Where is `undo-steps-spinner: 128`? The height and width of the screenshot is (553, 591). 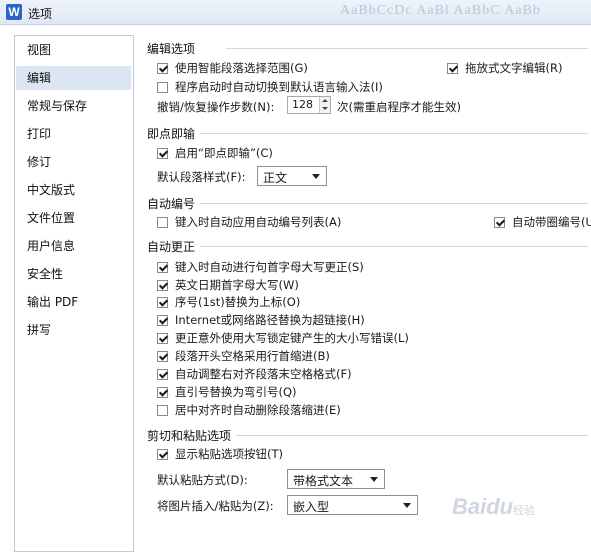
undo-steps-spinner: 128 is located at coordinates (309, 105).